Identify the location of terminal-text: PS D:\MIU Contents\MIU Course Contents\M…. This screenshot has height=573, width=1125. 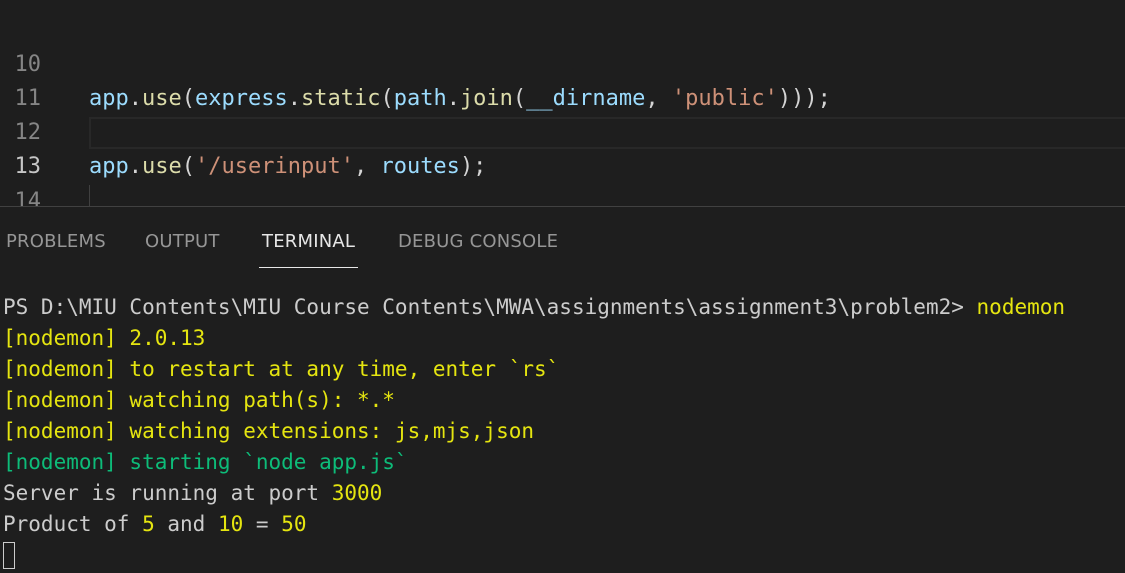
(490, 307).